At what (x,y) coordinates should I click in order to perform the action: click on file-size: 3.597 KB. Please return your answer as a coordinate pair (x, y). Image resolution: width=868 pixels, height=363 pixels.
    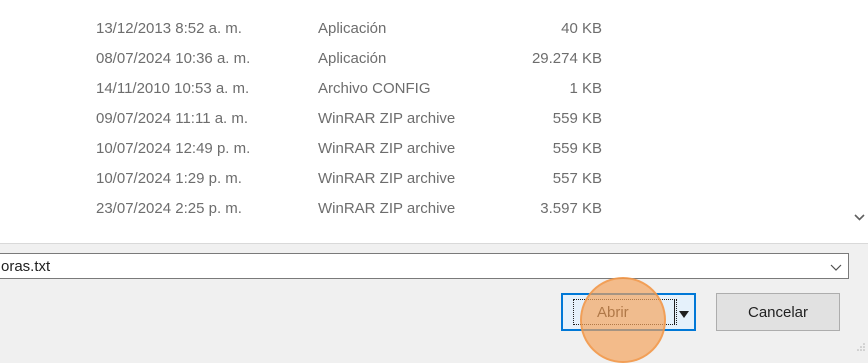
    Looking at the image, I should click on (571, 208).